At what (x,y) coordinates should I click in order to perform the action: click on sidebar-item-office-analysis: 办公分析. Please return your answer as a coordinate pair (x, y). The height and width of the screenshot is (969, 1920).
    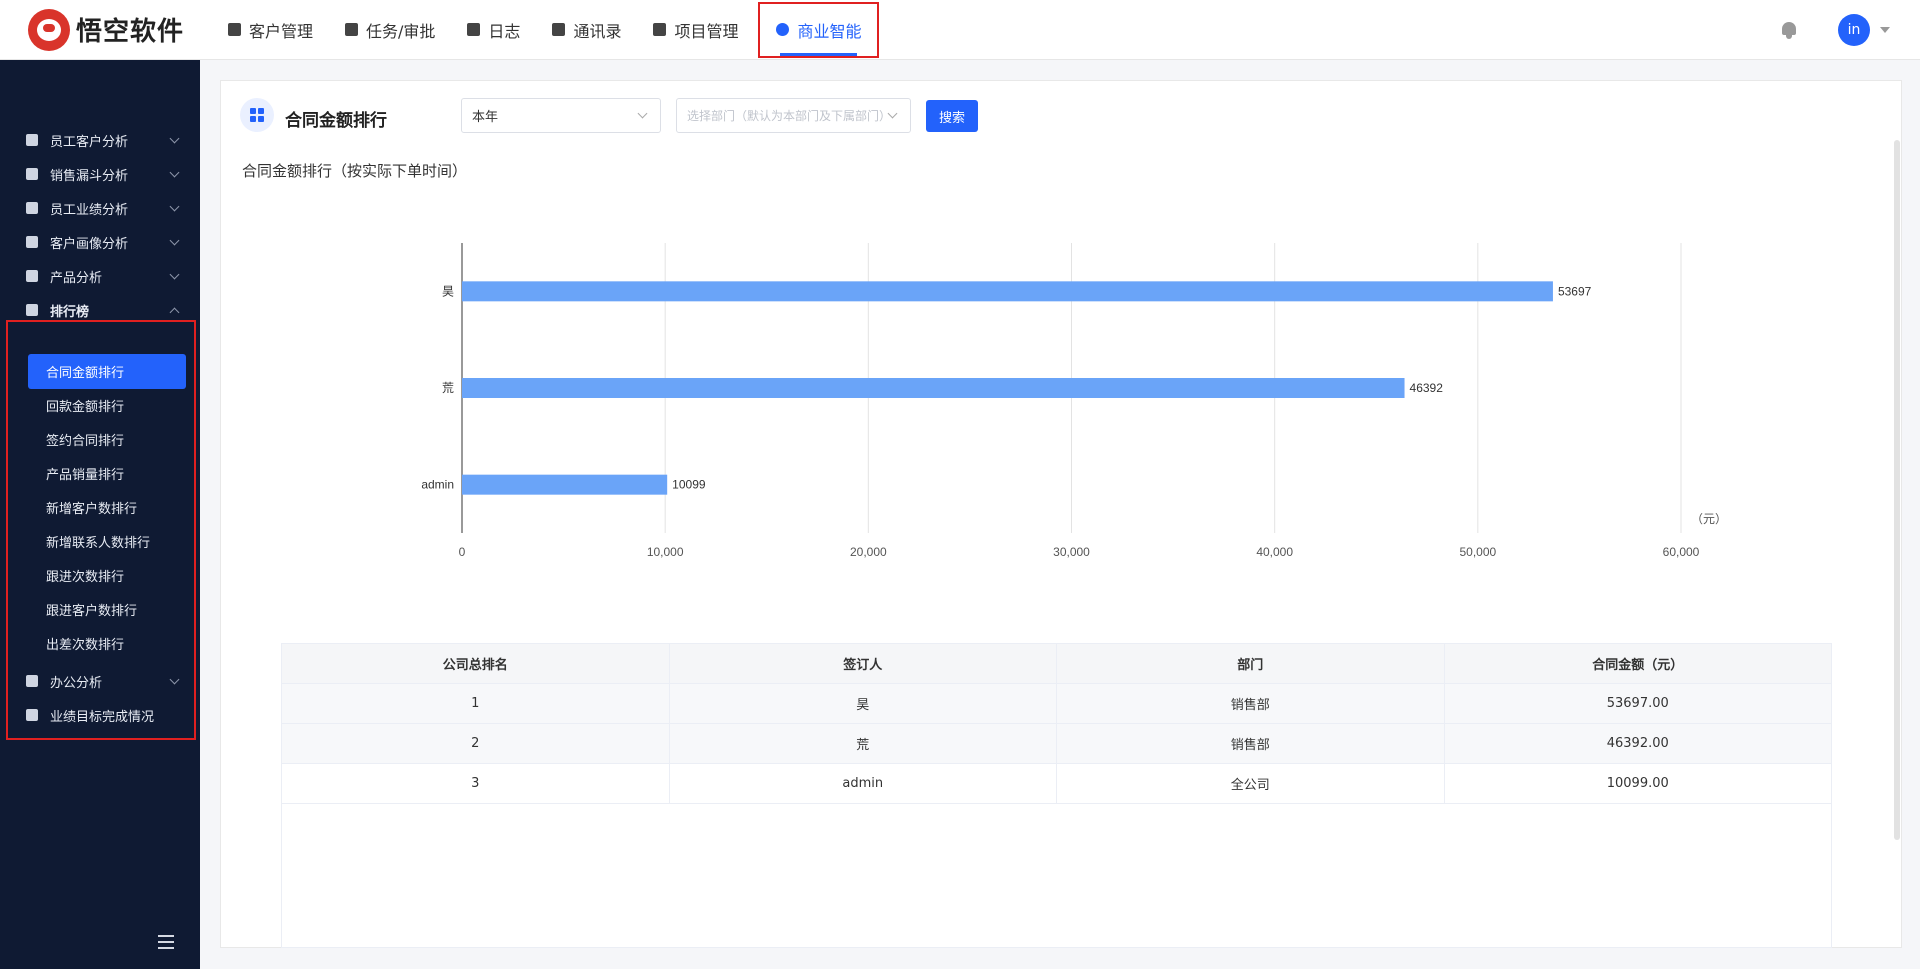
    Looking at the image, I should click on (100, 681).